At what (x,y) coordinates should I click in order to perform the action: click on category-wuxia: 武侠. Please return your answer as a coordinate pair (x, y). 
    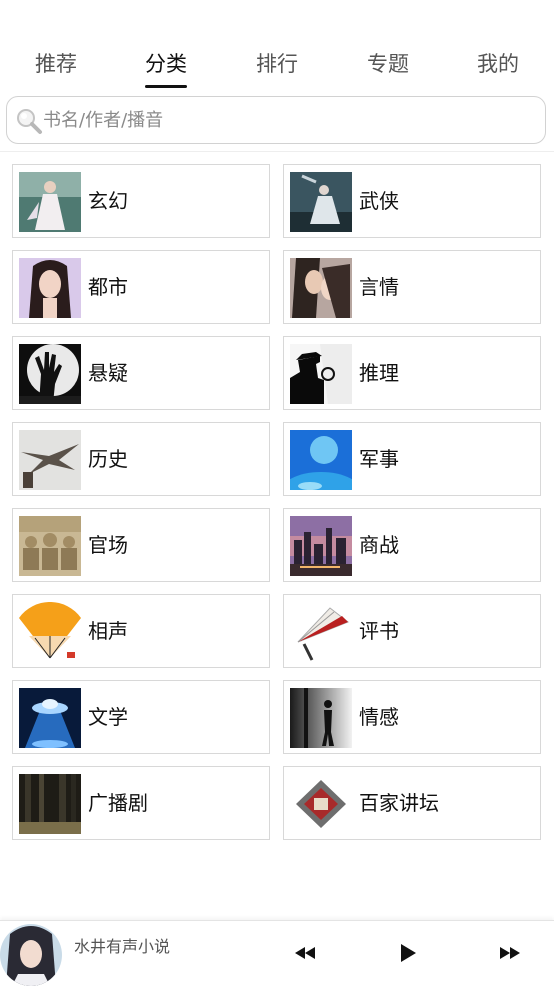
    Looking at the image, I should click on (412, 201).